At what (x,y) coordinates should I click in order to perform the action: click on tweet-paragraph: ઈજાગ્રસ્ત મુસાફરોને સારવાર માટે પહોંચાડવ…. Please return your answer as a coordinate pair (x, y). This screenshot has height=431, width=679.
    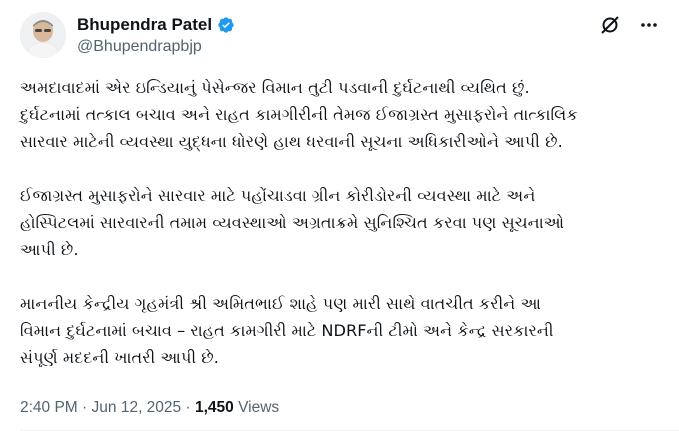
    Looking at the image, I should click on (292, 222).